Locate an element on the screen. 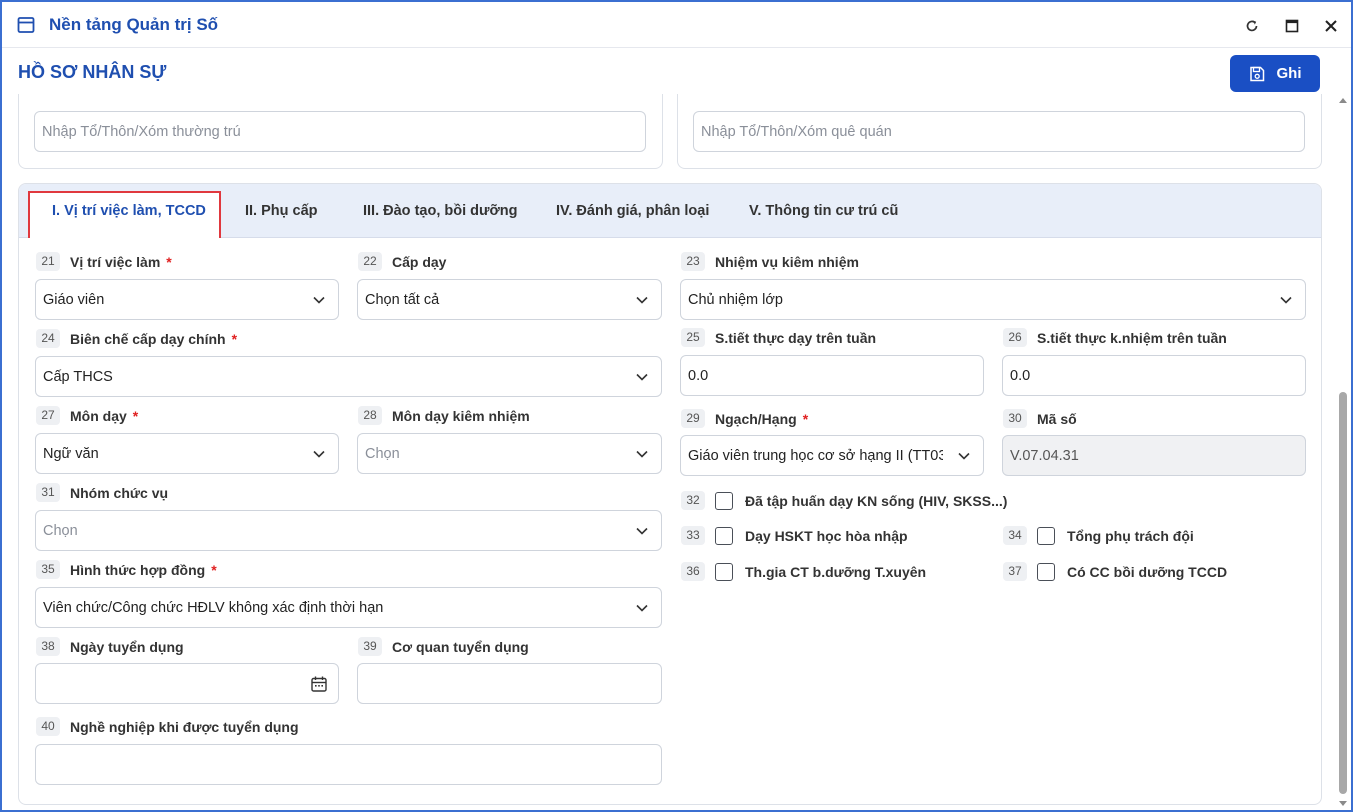 Image resolution: width=1353 pixels, height=812 pixels. tccd-certificate-checkbox is located at coordinates (1046, 571).